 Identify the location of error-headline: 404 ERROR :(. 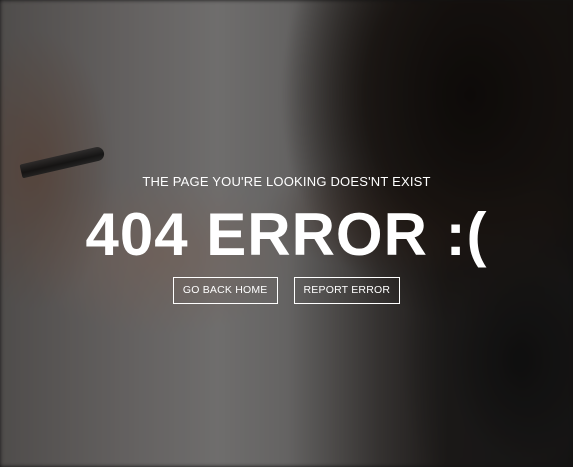
(286, 234).